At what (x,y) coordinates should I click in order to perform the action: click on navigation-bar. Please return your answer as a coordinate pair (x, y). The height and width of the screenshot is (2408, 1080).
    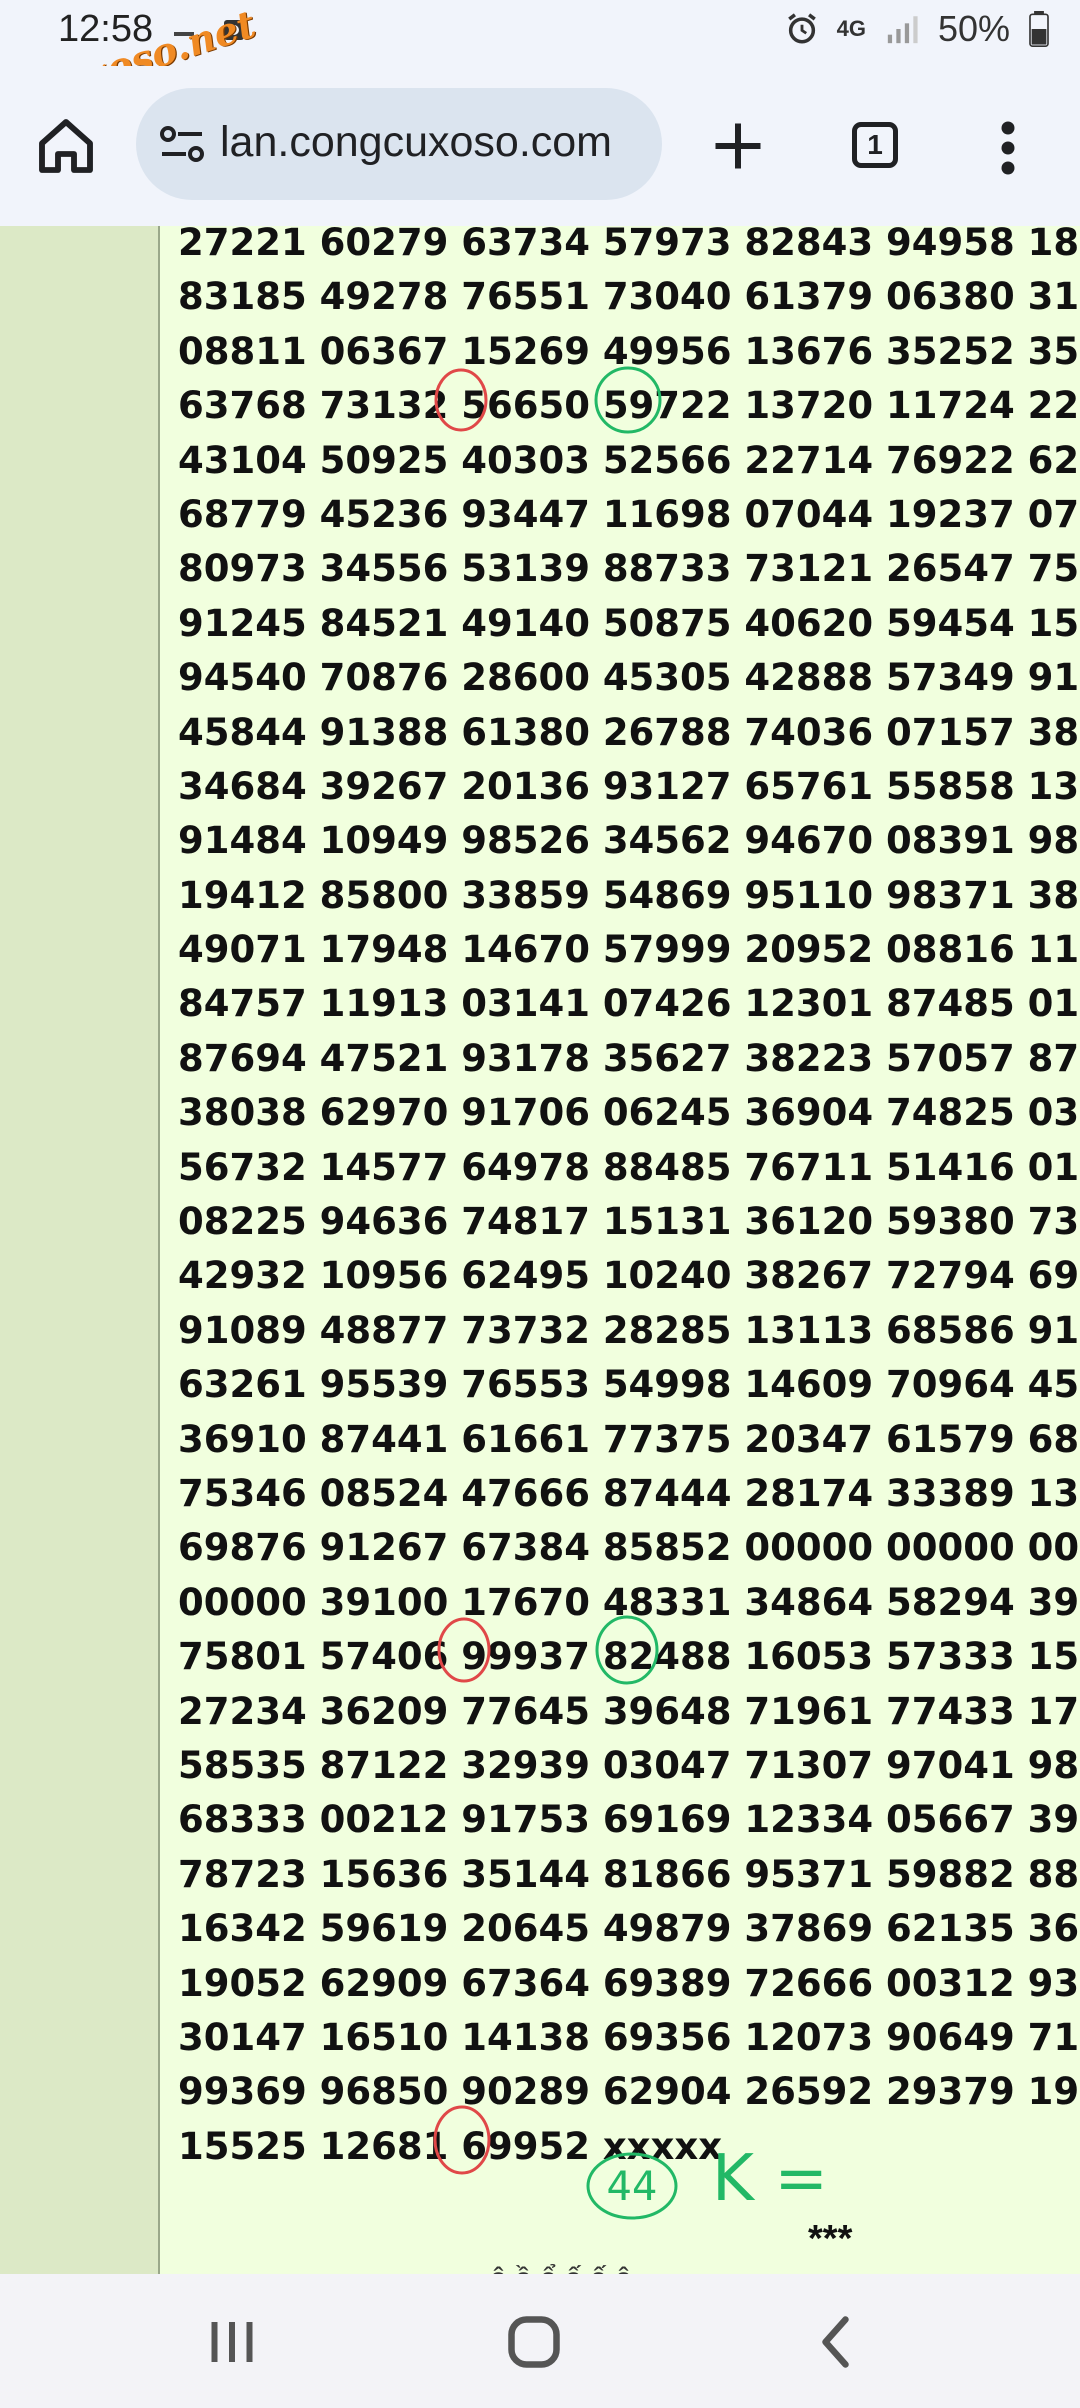
    Looking at the image, I should click on (540, 2341).